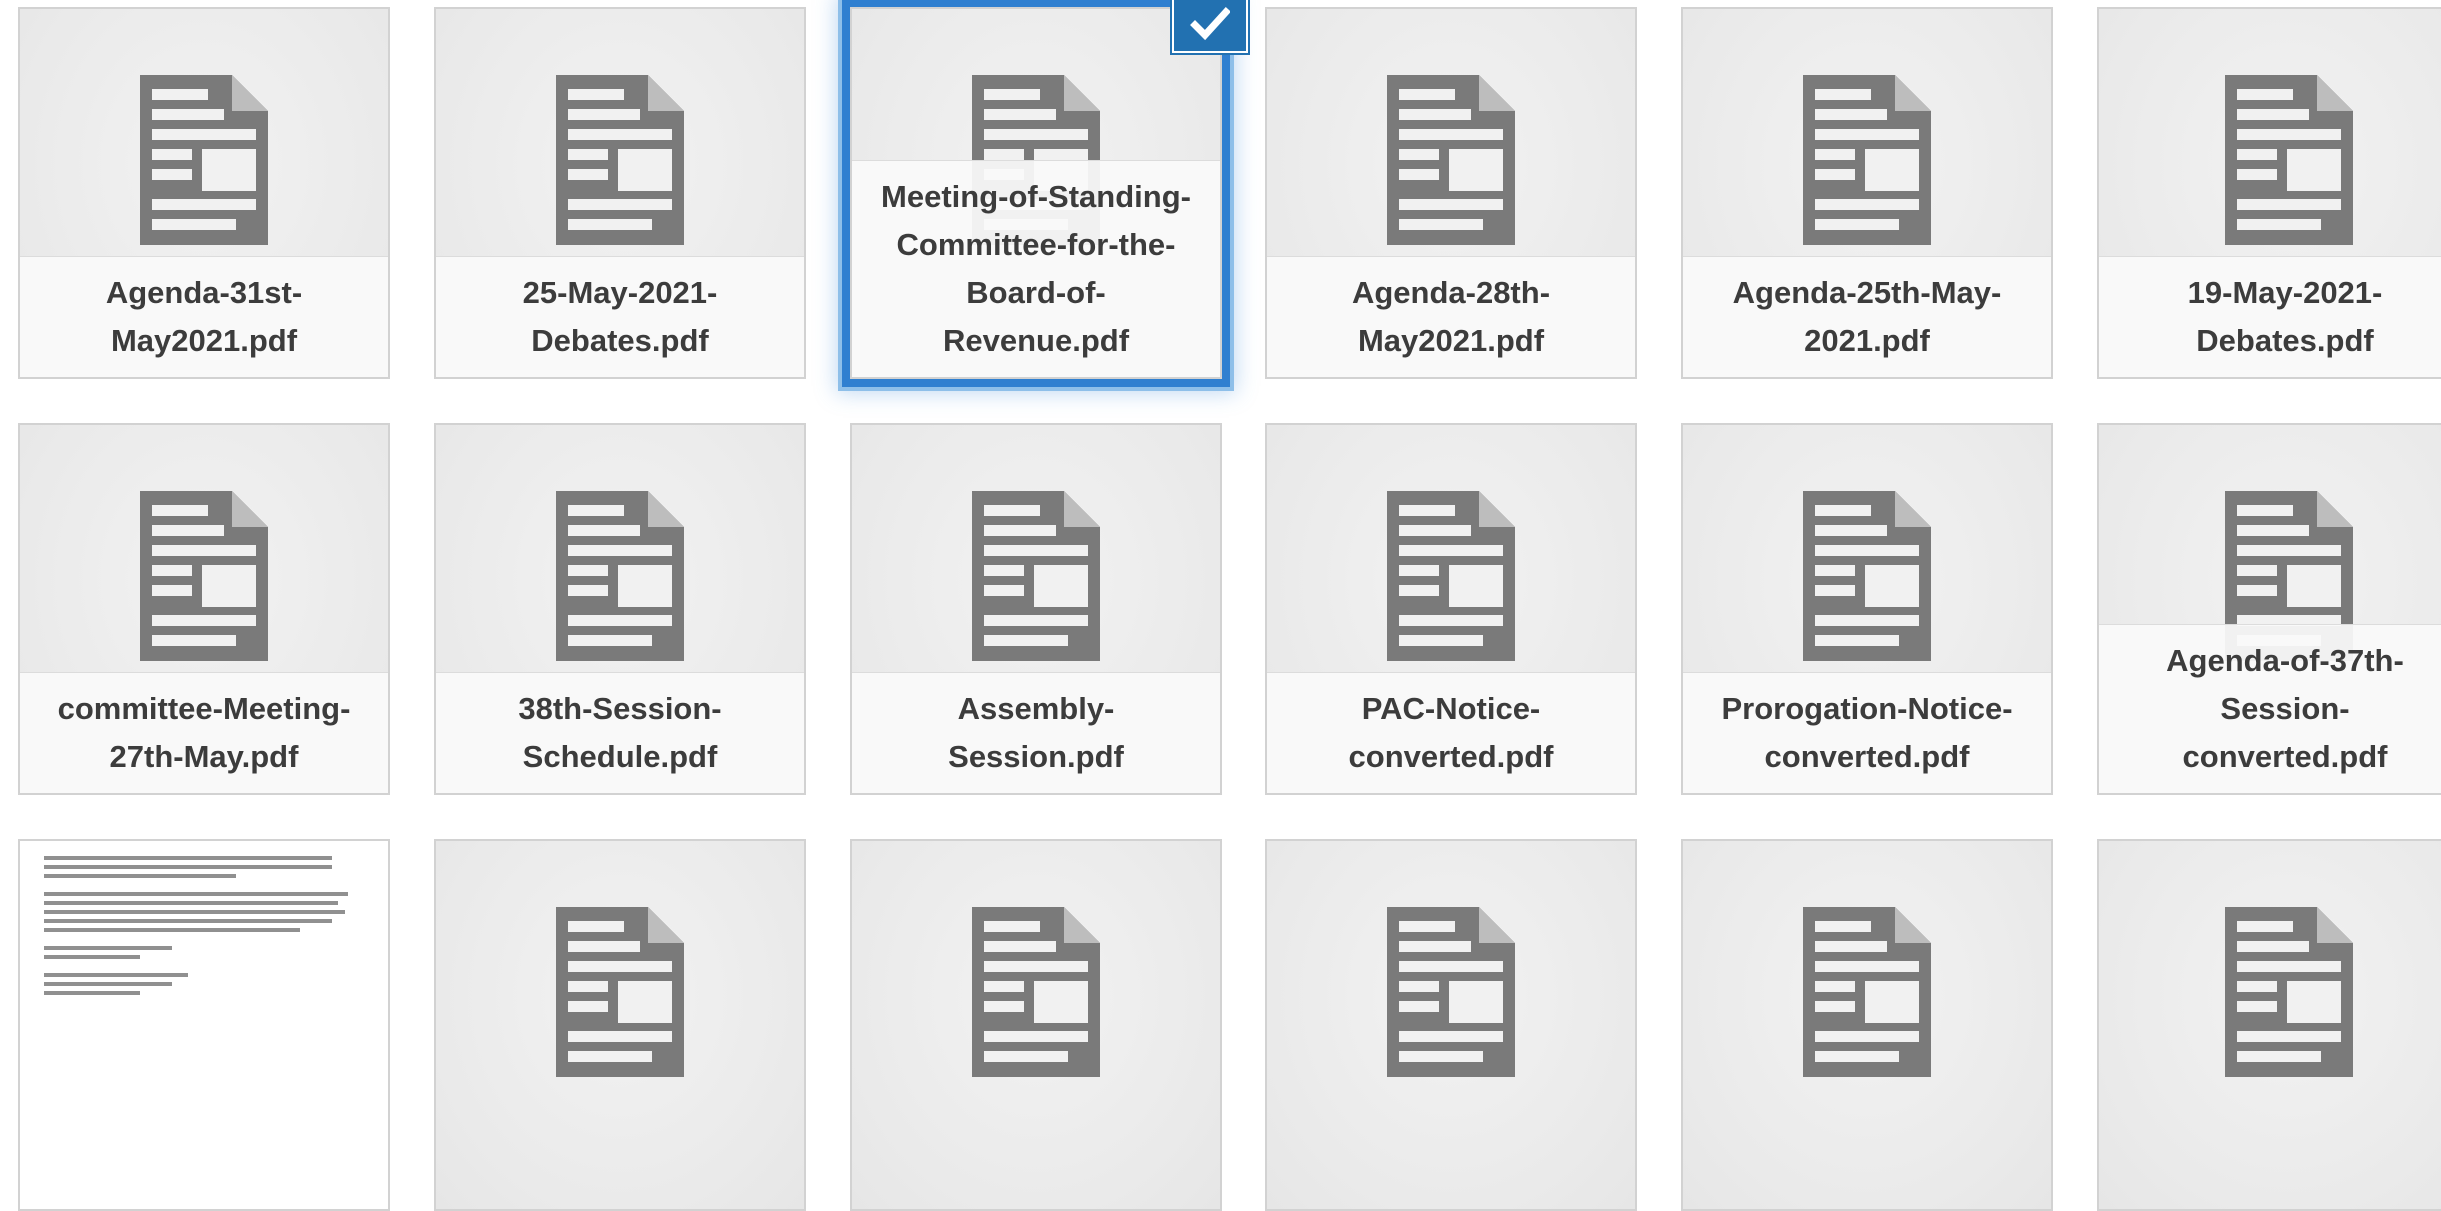  I want to click on attachment-tile: committee-Meeting-27th-May.pdf, so click(204, 609).